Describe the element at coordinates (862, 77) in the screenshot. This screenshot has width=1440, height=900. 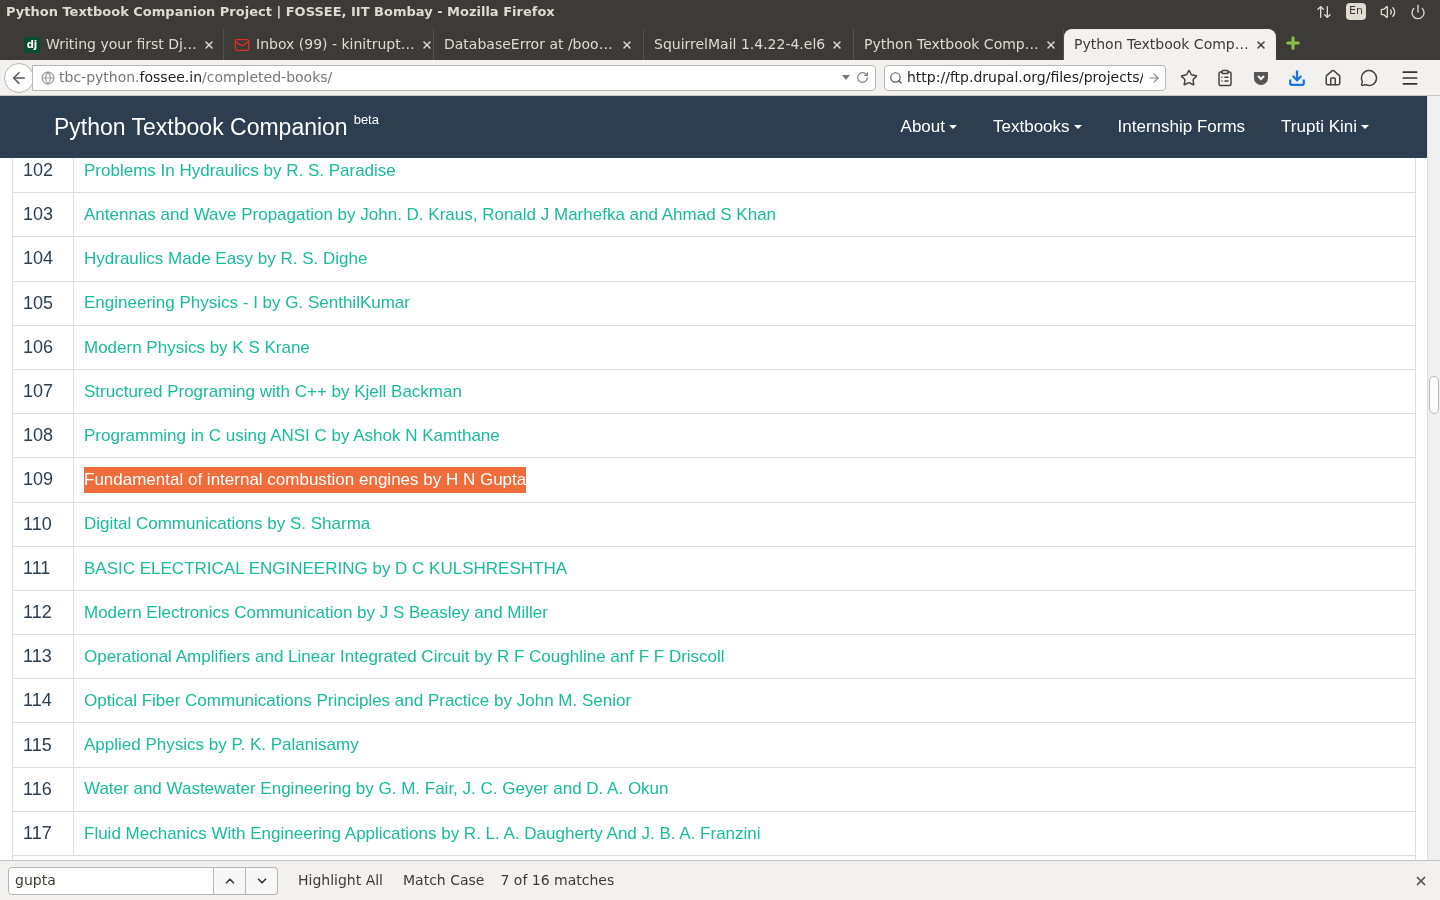
I see `reload-icon` at that location.